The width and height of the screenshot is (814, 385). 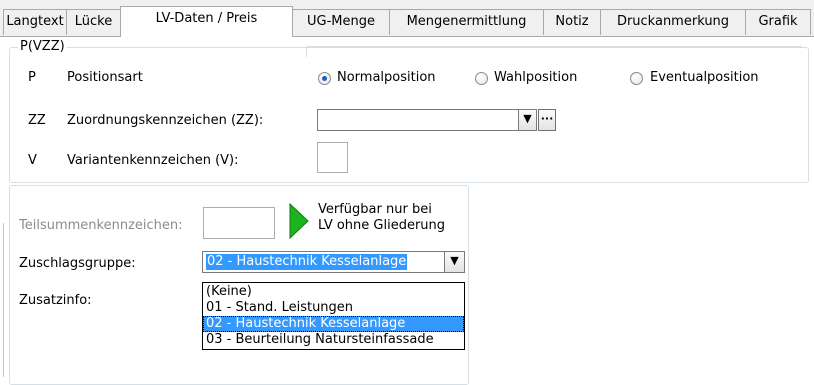 I want to click on arrow-right-icon, so click(x=299, y=221).